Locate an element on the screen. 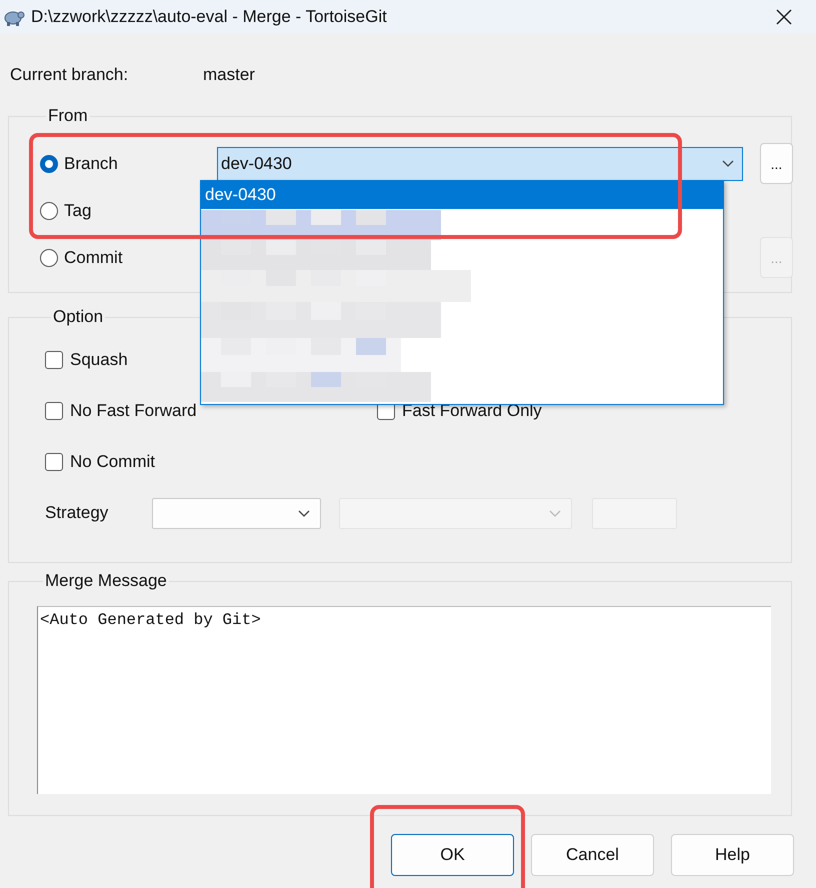 The image size is (816, 888). checkbox-label: No Commit is located at coordinates (113, 462).